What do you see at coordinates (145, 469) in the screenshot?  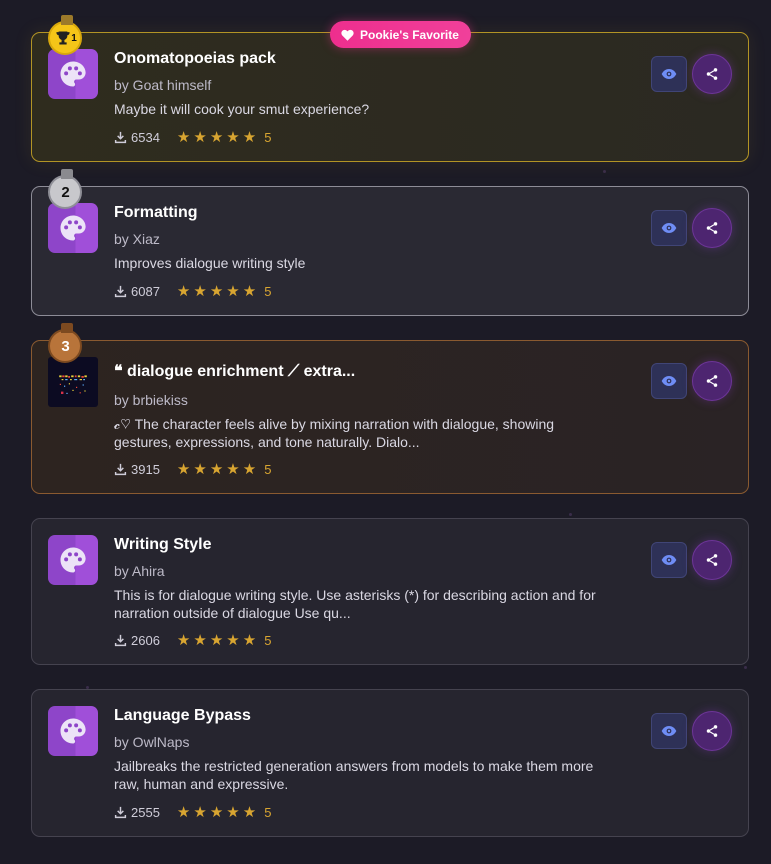 I see `download-count: 3915` at bounding box center [145, 469].